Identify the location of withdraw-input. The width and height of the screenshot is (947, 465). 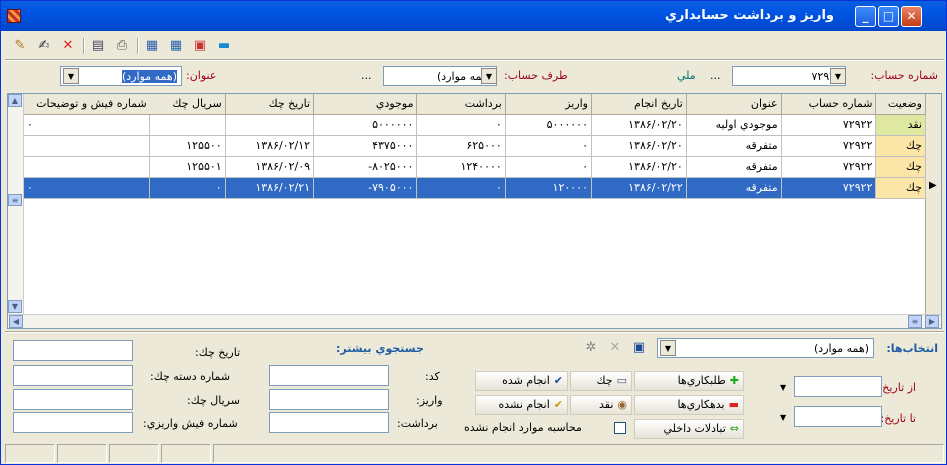
(329, 422).